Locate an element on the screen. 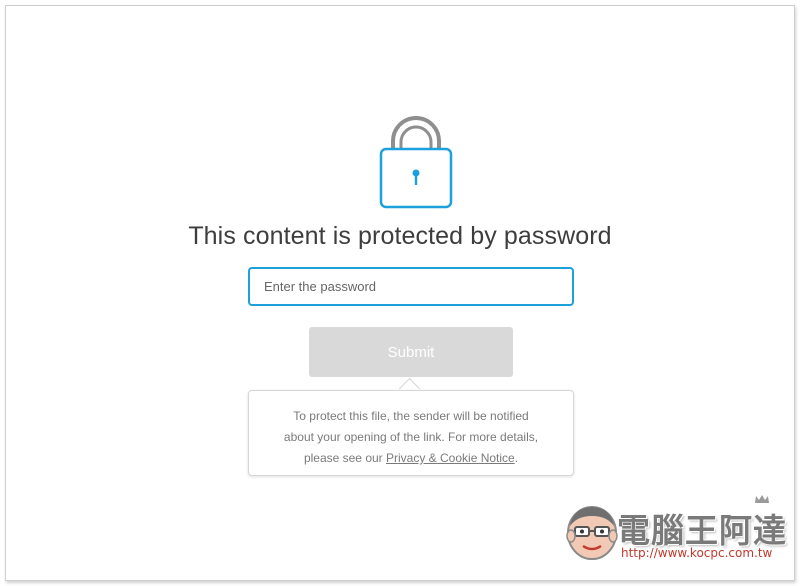  submit-button: Submit is located at coordinates (411, 352).